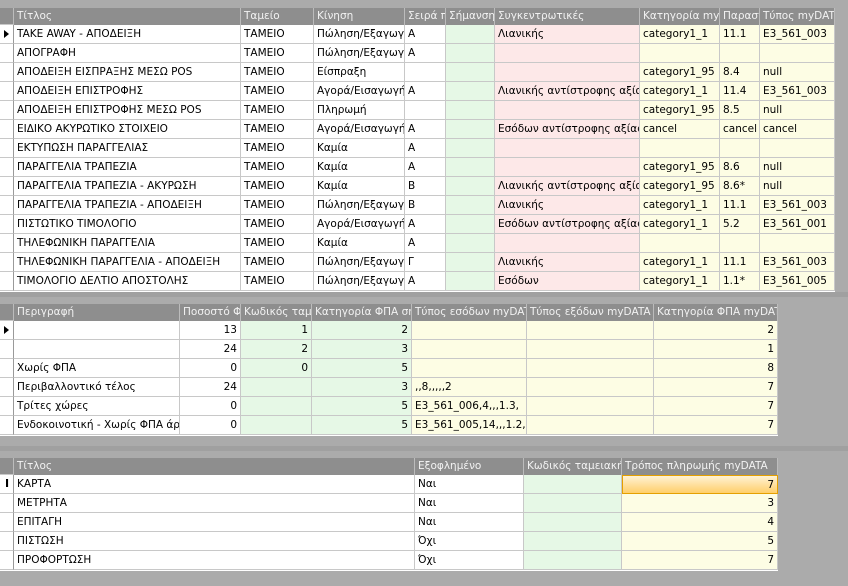 The image size is (848, 586). What do you see at coordinates (425, 16) in the screenshot?
I see `column-header: Σειρά π` at bounding box center [425, 16].